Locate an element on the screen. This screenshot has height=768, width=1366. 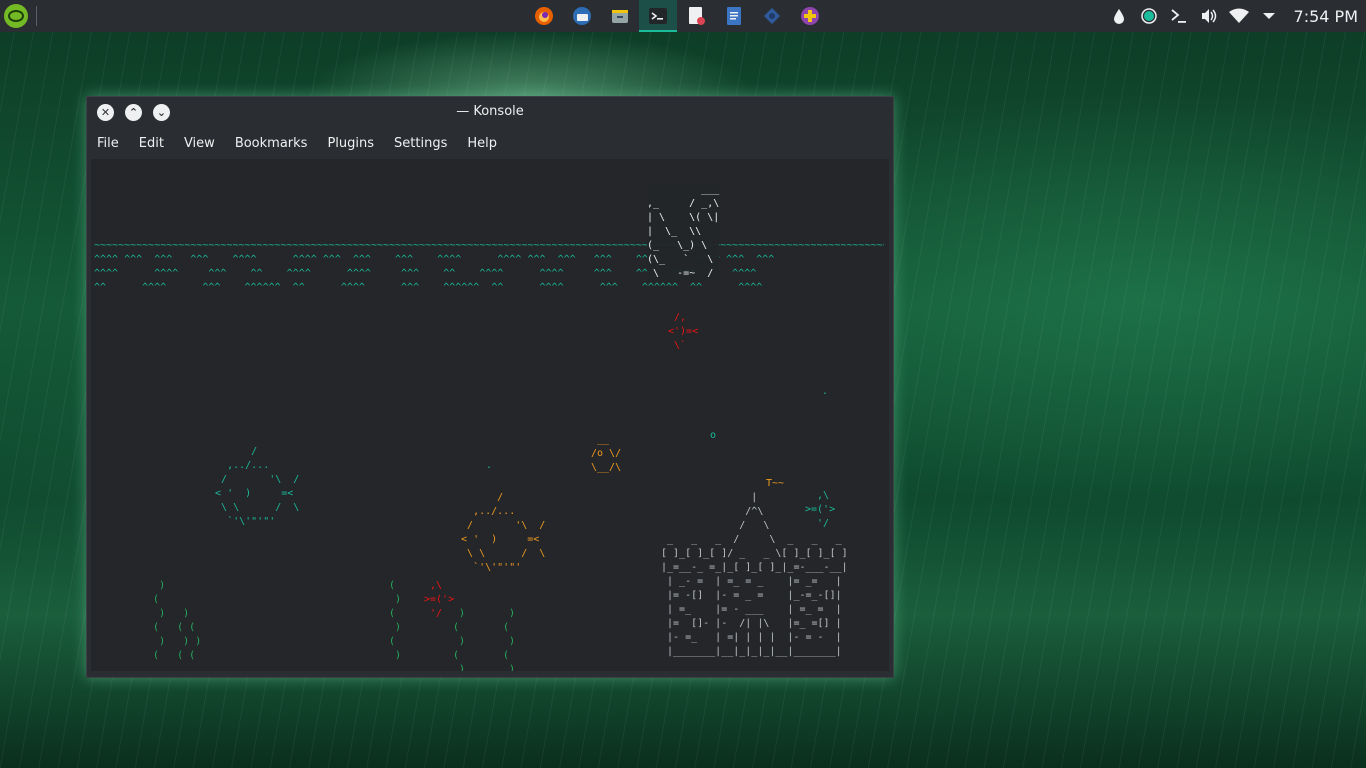
menu-edit: Edit is located at coordinates (151, 143).